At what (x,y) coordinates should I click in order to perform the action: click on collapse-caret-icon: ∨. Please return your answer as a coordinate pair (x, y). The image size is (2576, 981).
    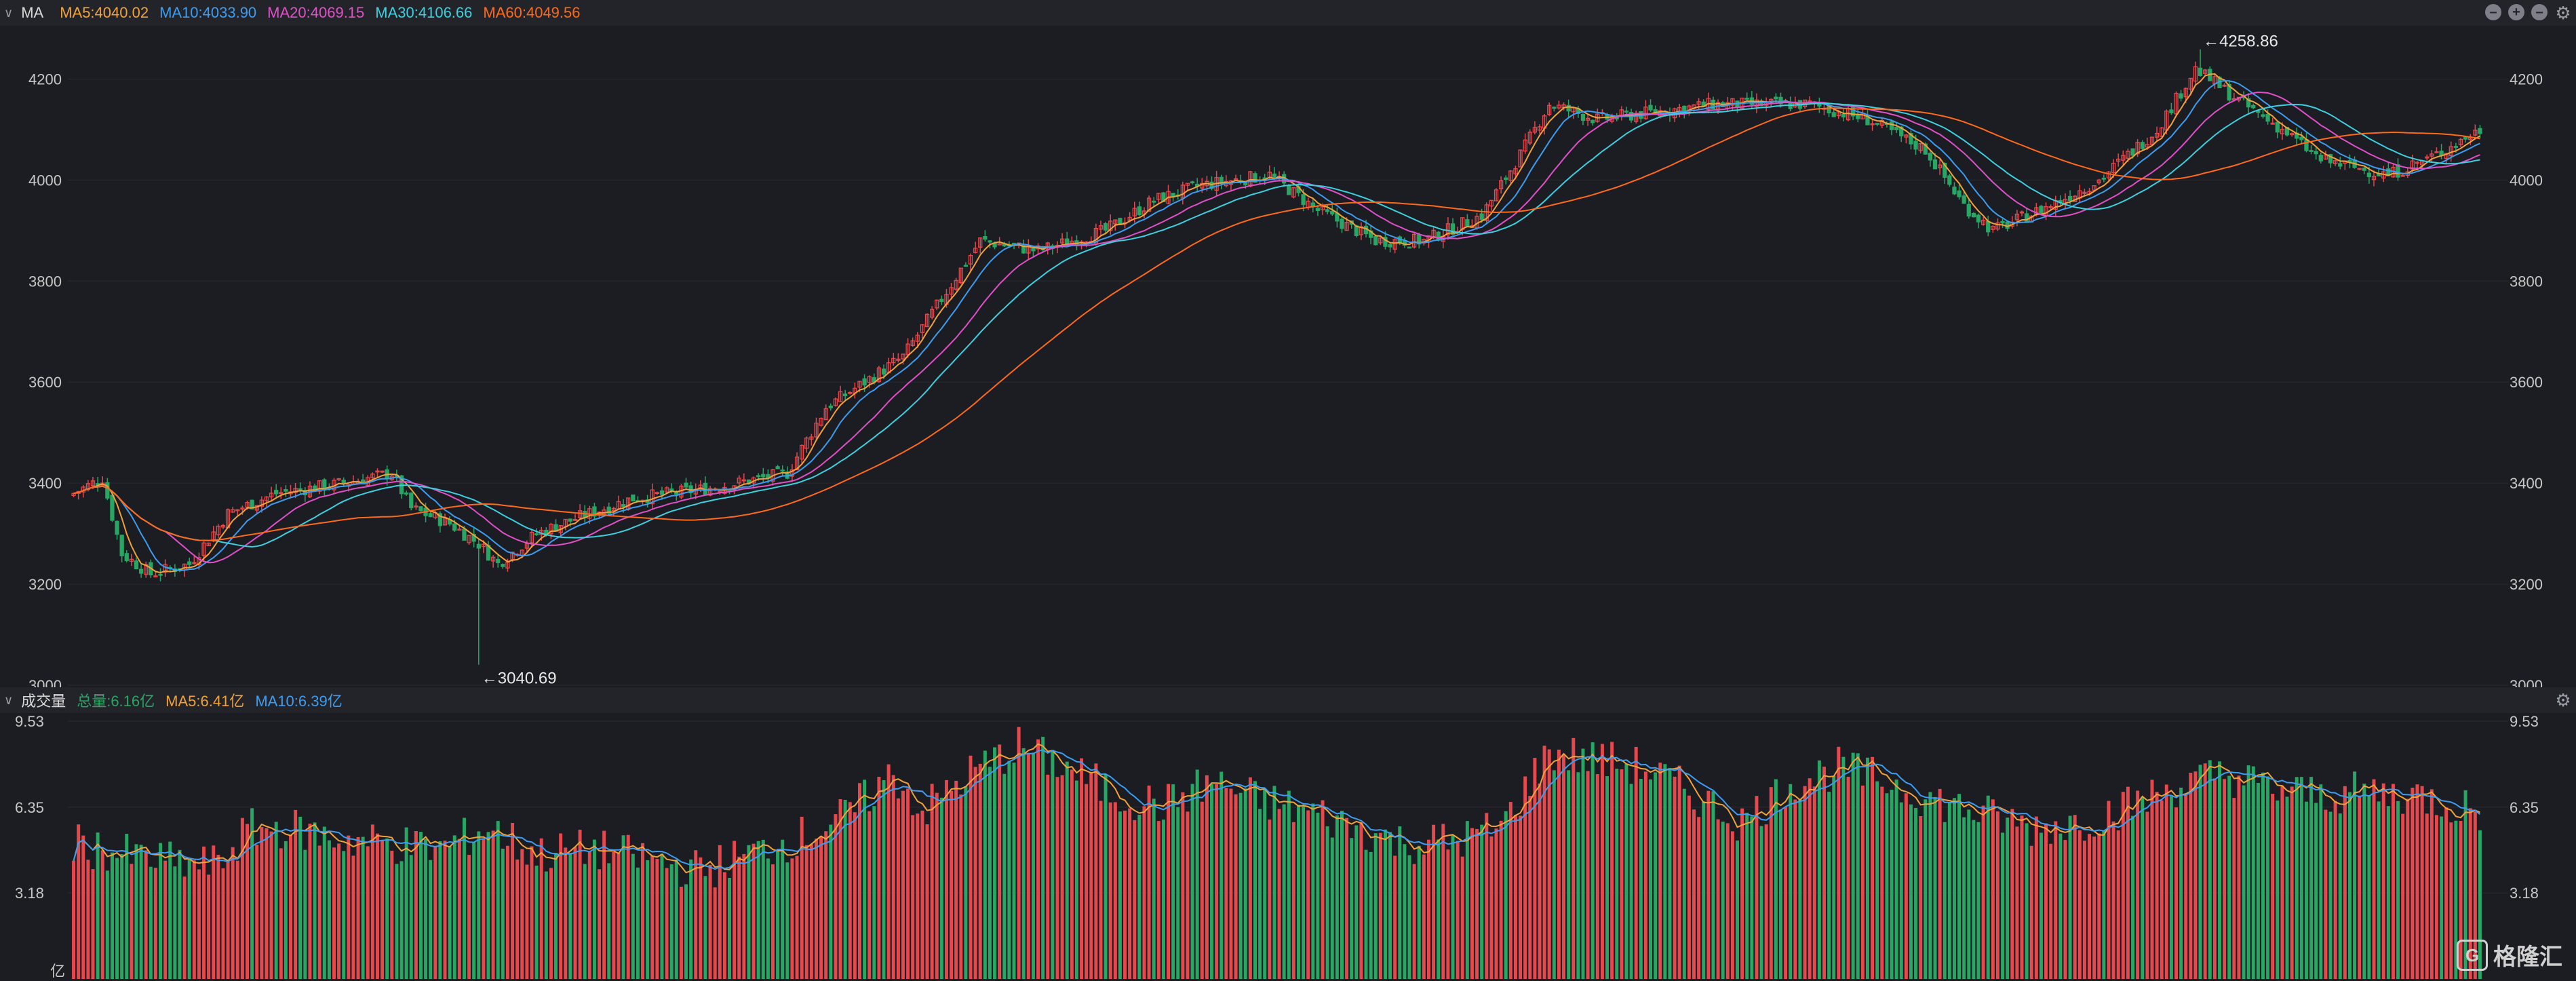
    Looking at the image, I should click on (8, 700).